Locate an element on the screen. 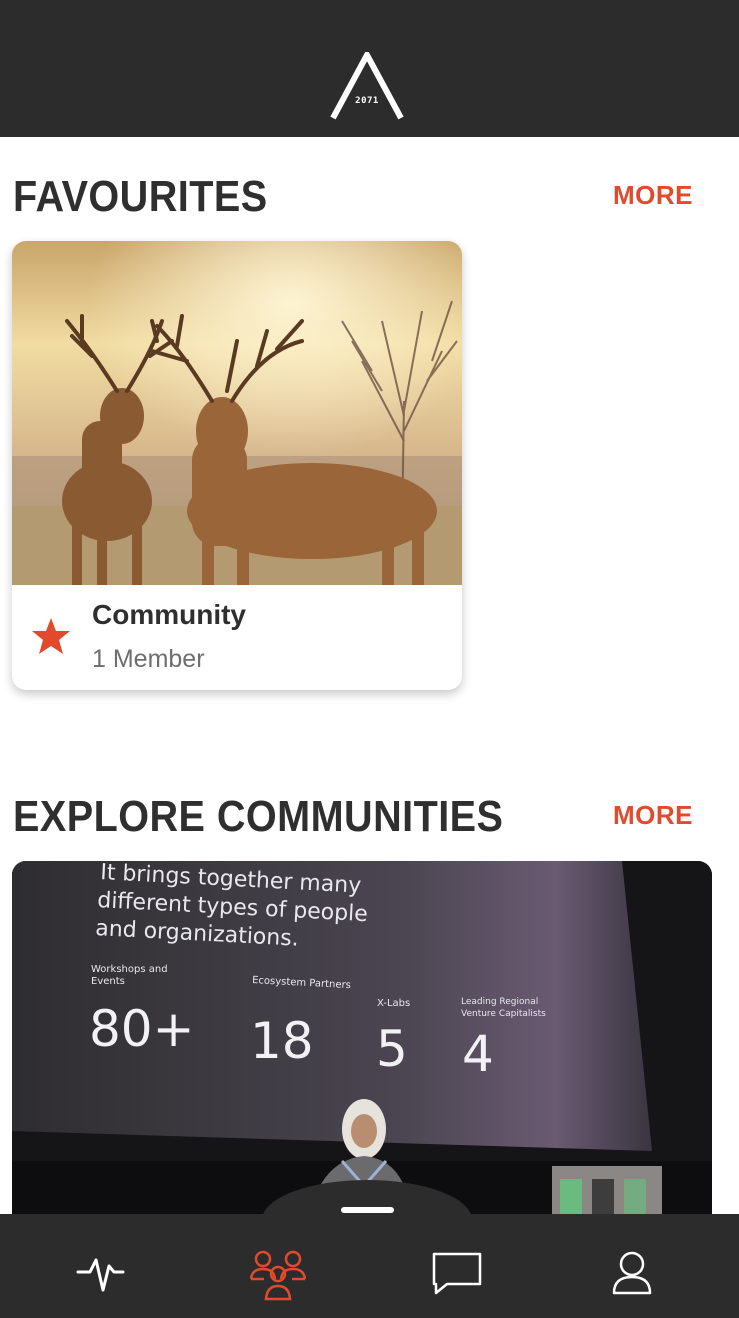 The image size is (739, 1318). explore-more-link: MORE is located at coordinates (653, 815).